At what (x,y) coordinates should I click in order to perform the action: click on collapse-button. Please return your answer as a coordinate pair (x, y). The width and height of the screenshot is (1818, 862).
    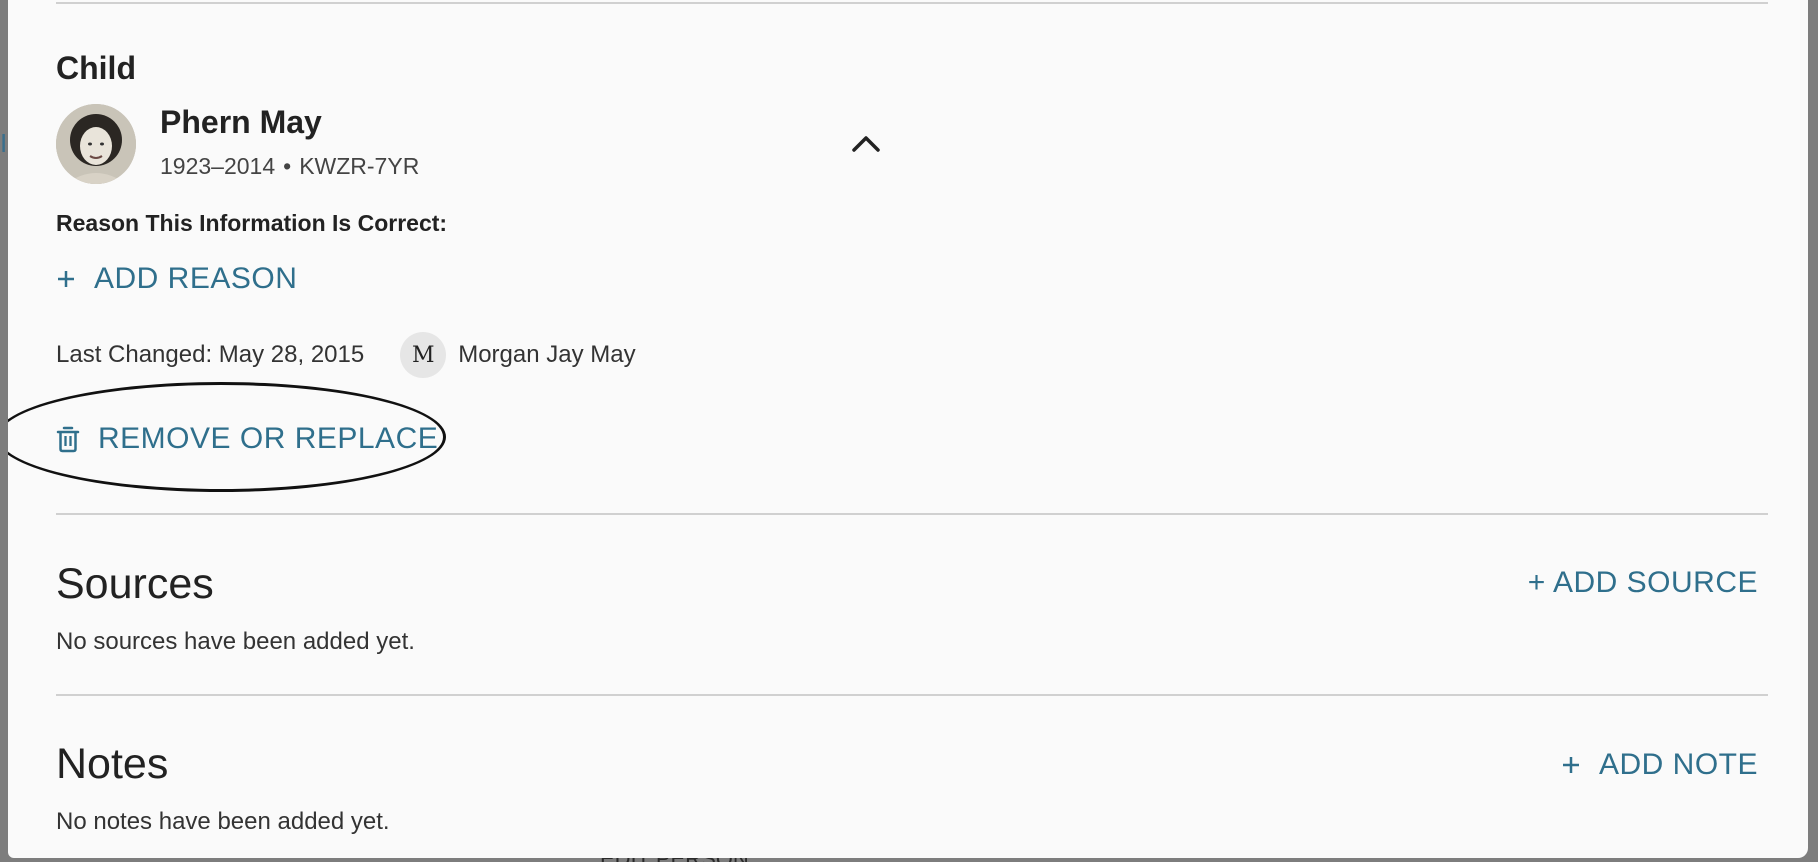
    Looking at the image, I should click on (866, 143).